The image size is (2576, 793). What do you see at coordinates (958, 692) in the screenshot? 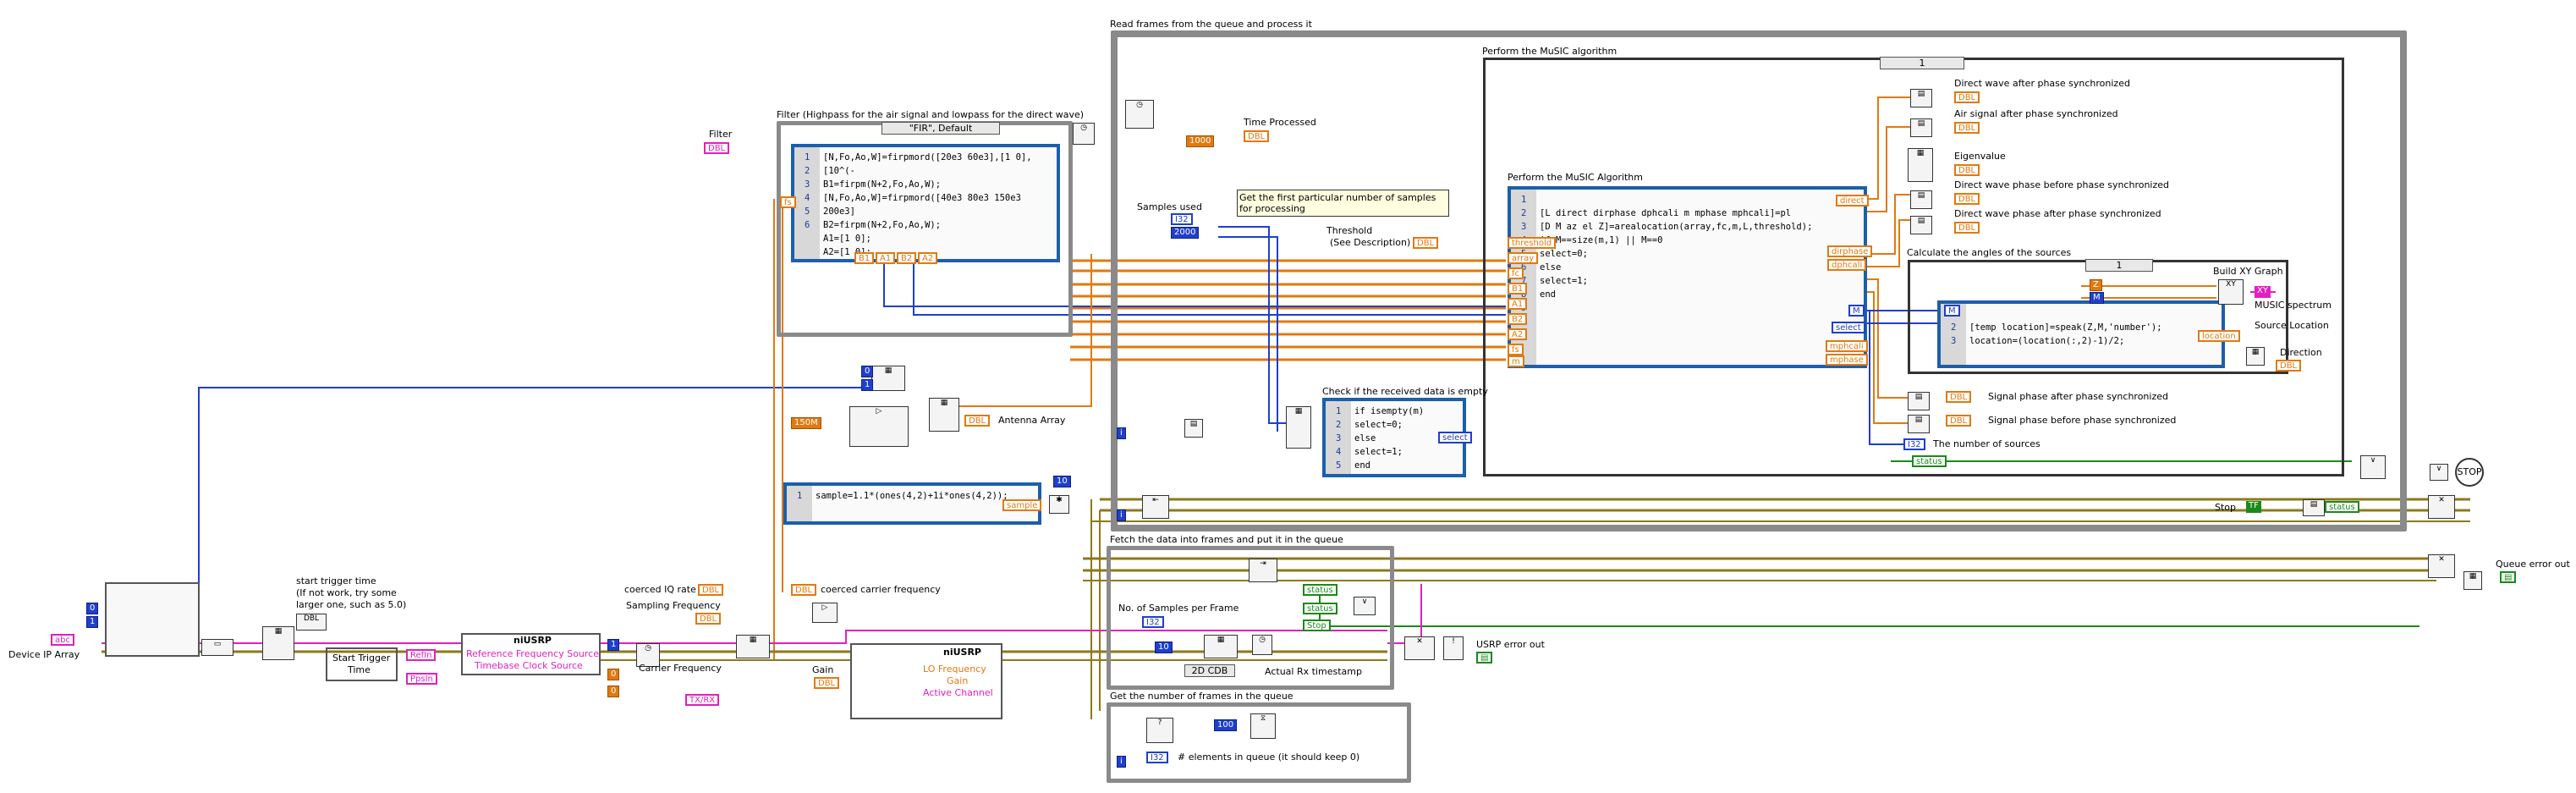
I see `active-ch-label: Active Channel` at bounding box center [958, 692].